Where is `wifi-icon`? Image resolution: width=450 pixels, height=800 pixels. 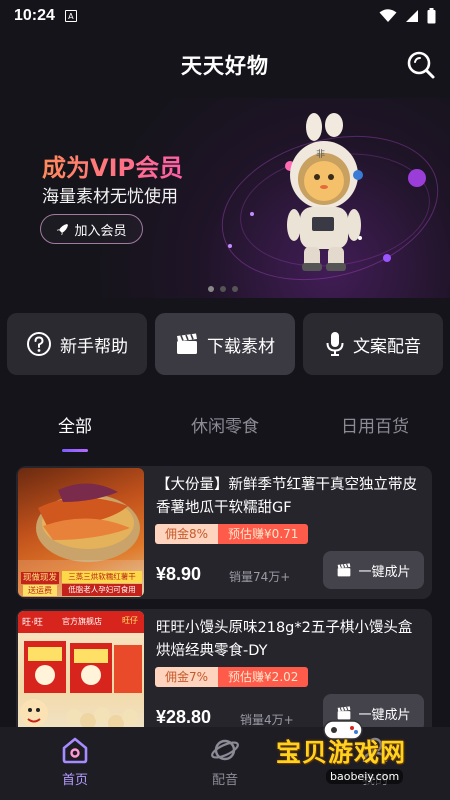 wifi-icon is located at coordinates (388, 15).